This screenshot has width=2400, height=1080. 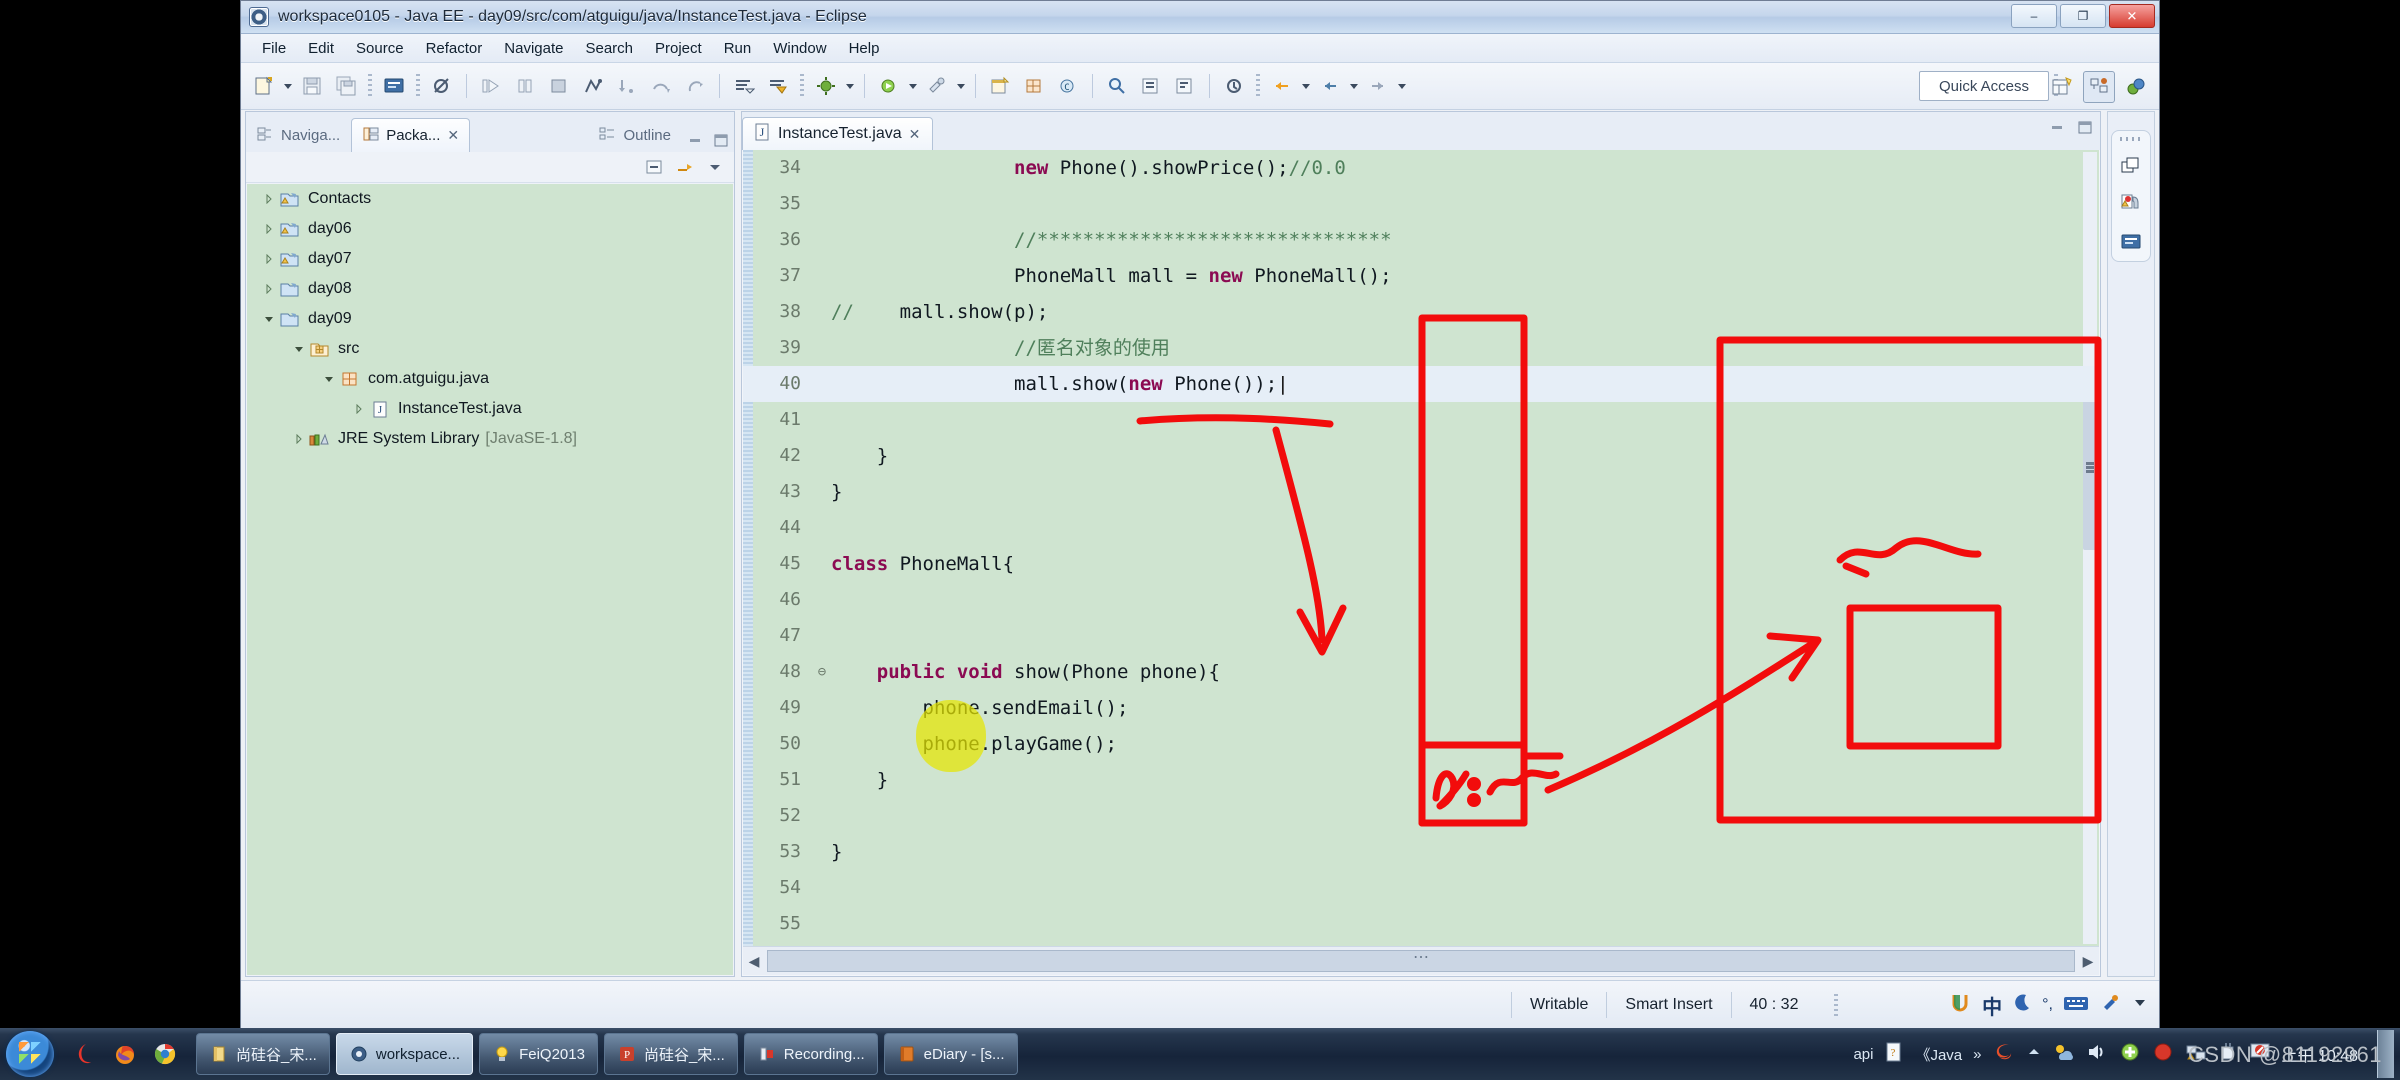 What do you see at coordinates (2004, 1054) in the screenshot?
I see `sogou-icon` at bounding box center [2004, 1054].